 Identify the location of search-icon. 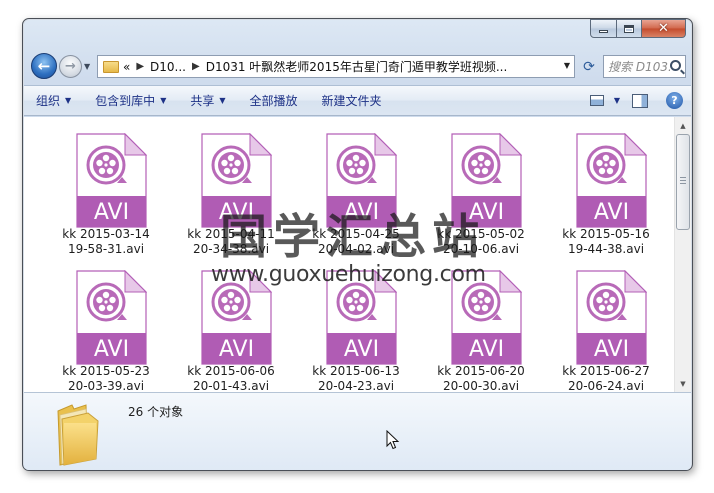
(675, 65).